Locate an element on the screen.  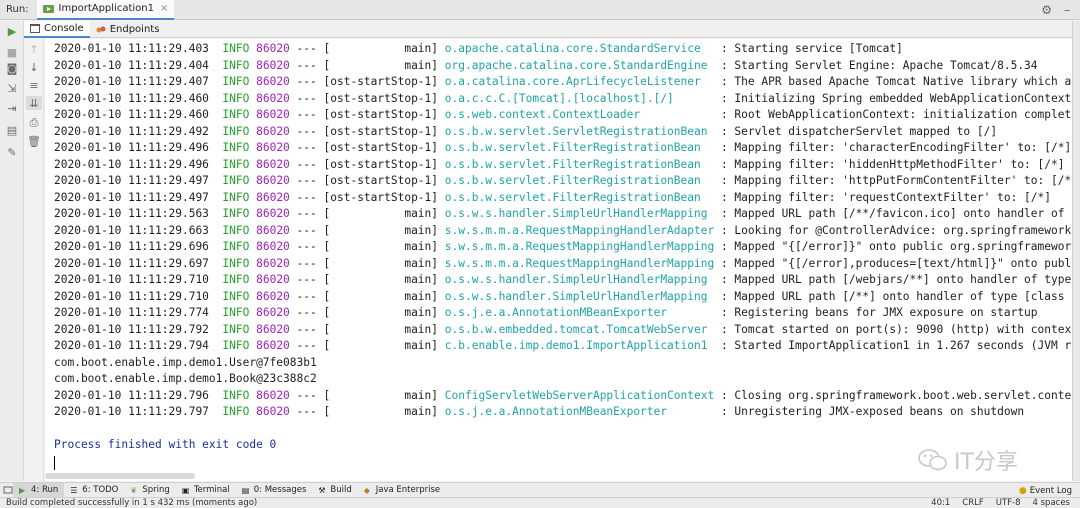
print-icon: ⎙ is located at coordinates (34, 123).